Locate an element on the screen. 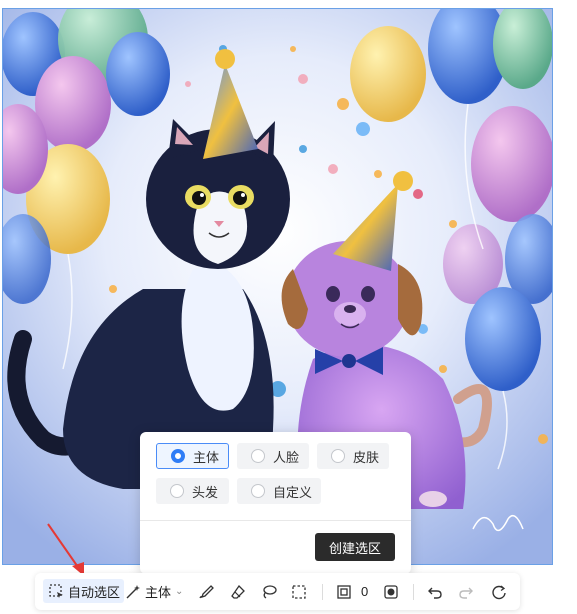  radio-face is located at coordinates (258, 456).